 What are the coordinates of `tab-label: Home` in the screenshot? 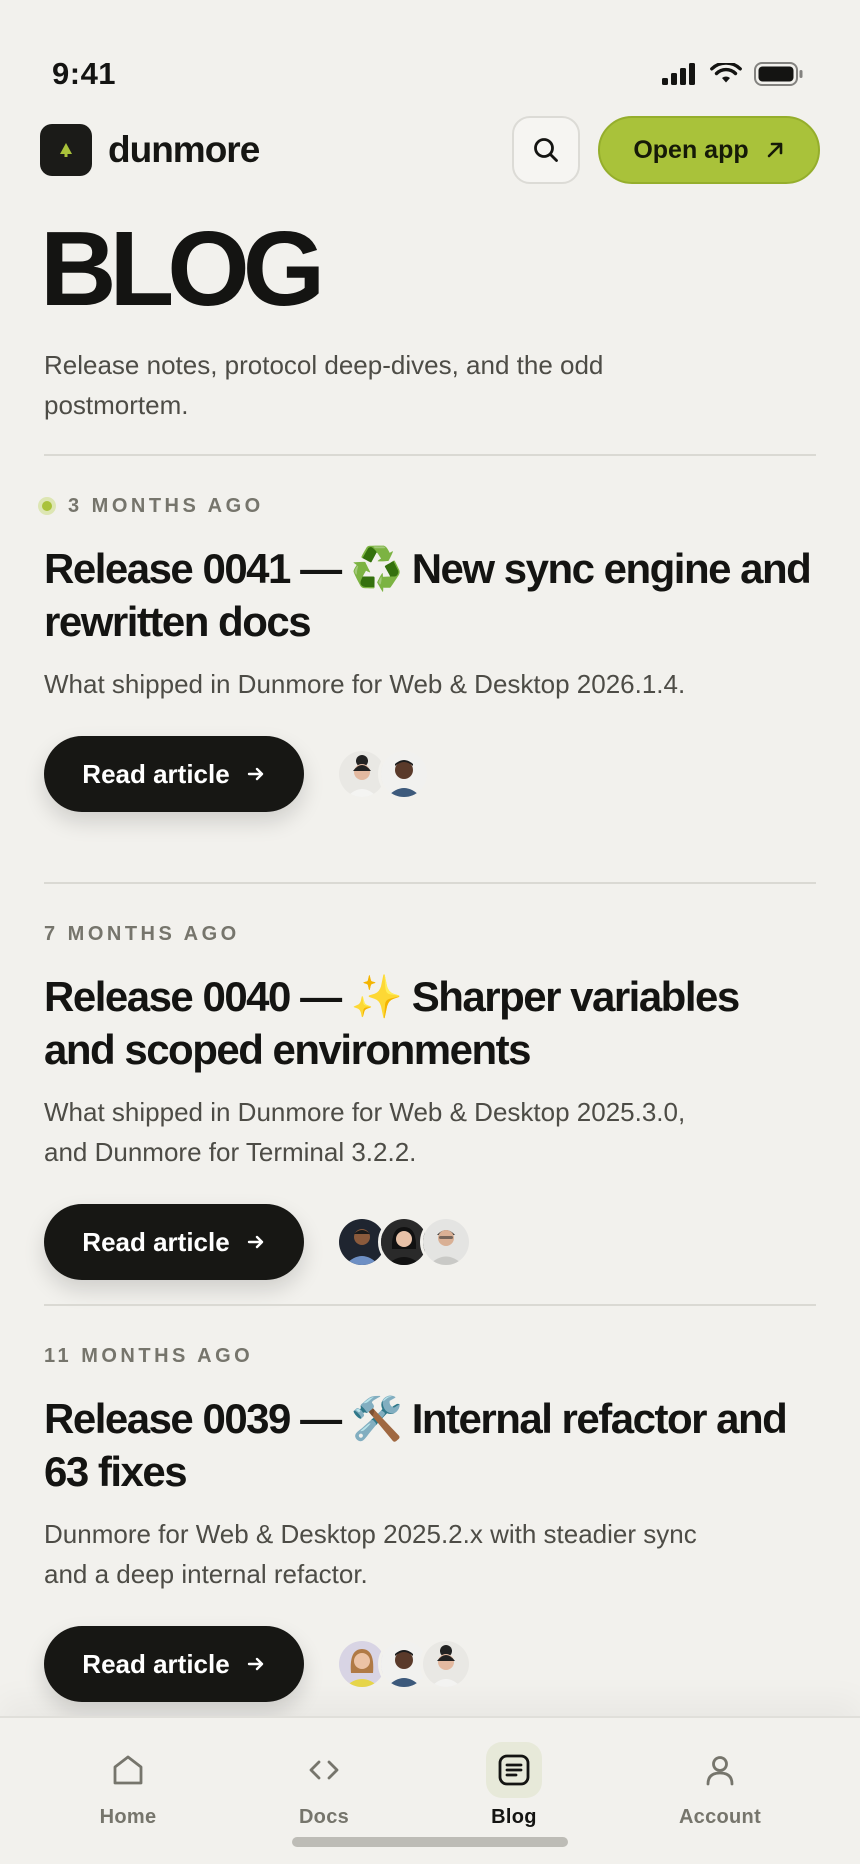 It's located at (128, 1817).